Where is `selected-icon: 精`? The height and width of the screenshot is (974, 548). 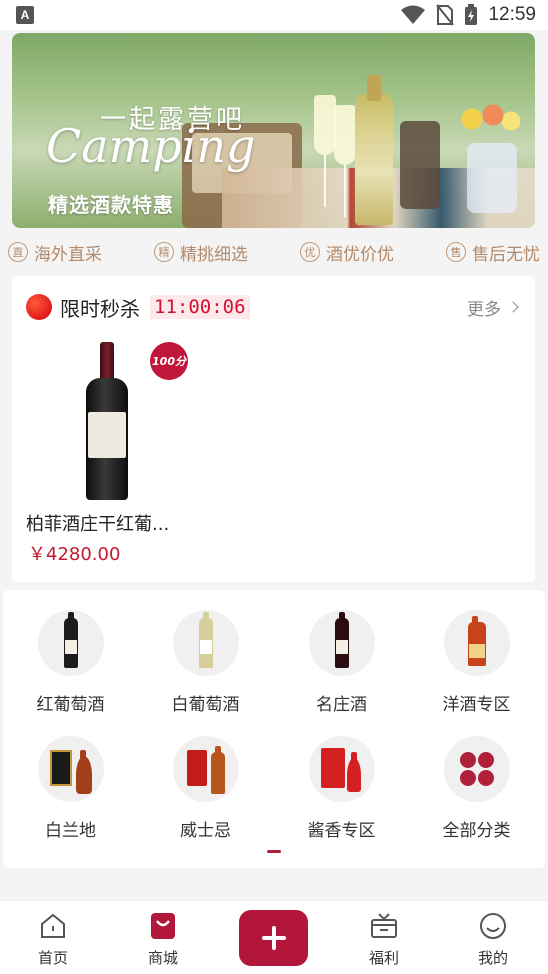 selected-icon: 精 is located at coordinates (164, 252).